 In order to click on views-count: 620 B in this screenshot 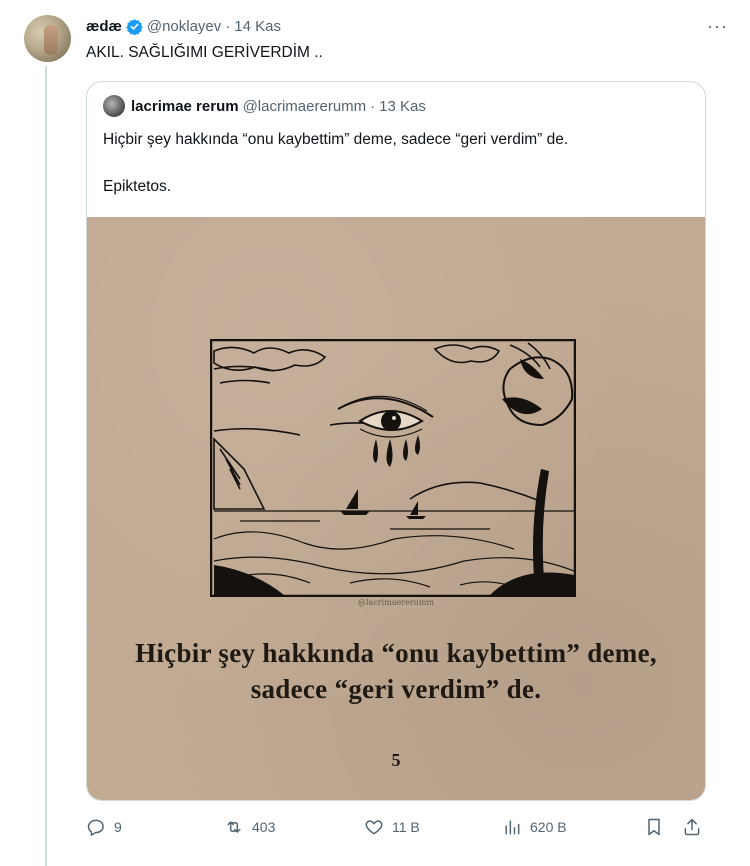, I will do `click(548, 827)`.